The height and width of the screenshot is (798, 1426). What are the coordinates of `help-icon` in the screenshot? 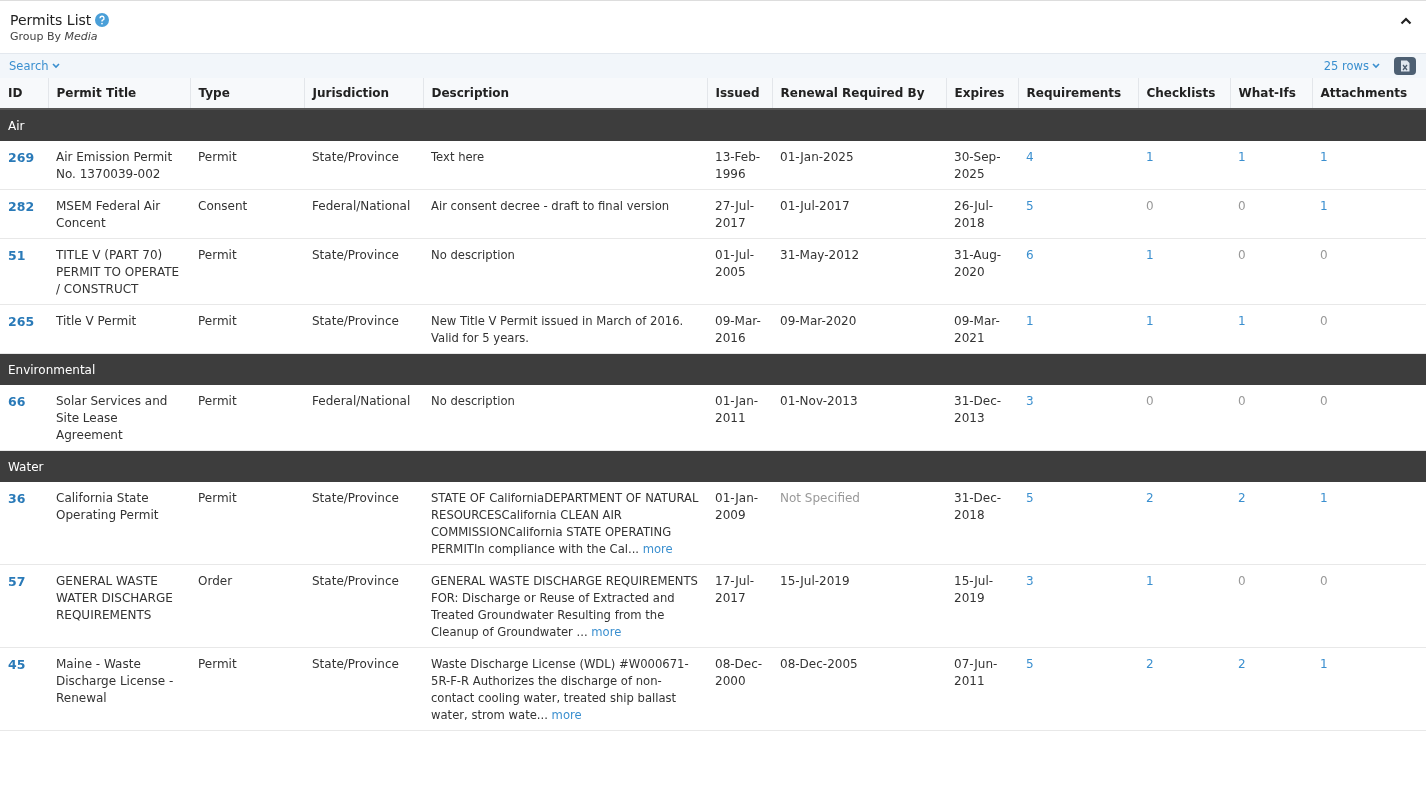 It's located at (102, 20).